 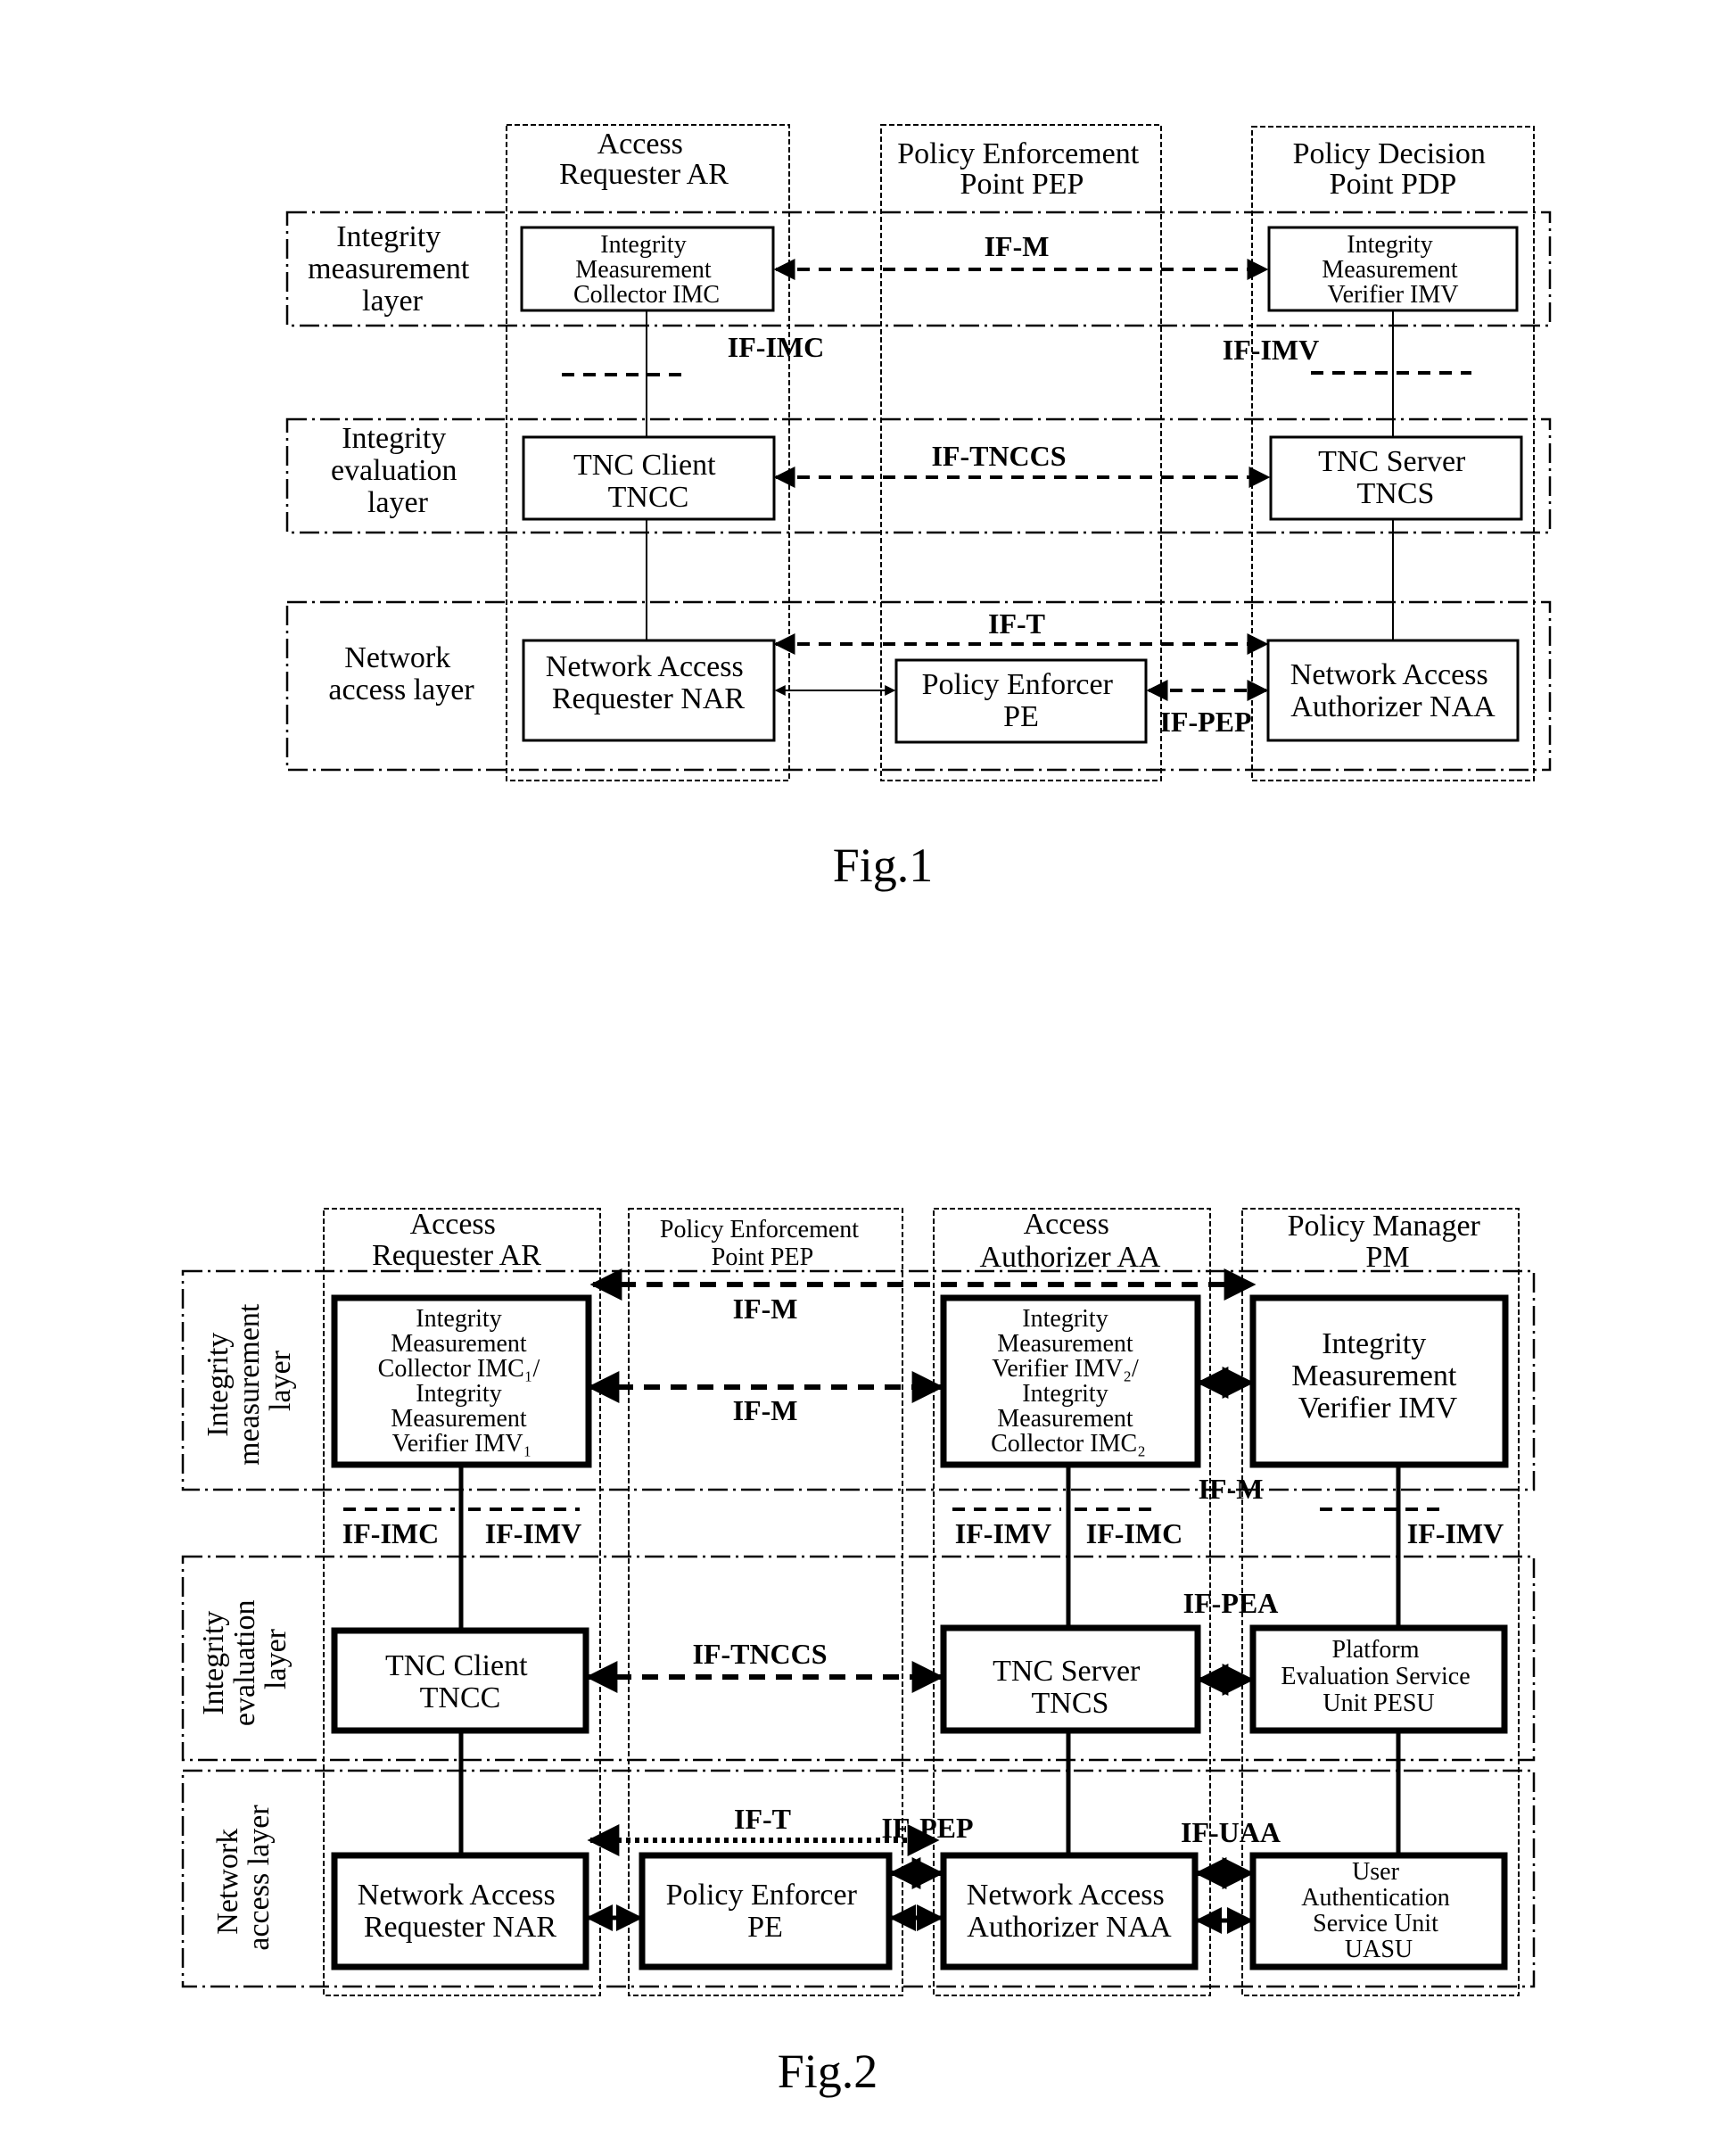 What do you see at coordinates (883, 865) in the screenshot?
I see `fig1-caption: Fig.1` at bounding box center [883, 865].